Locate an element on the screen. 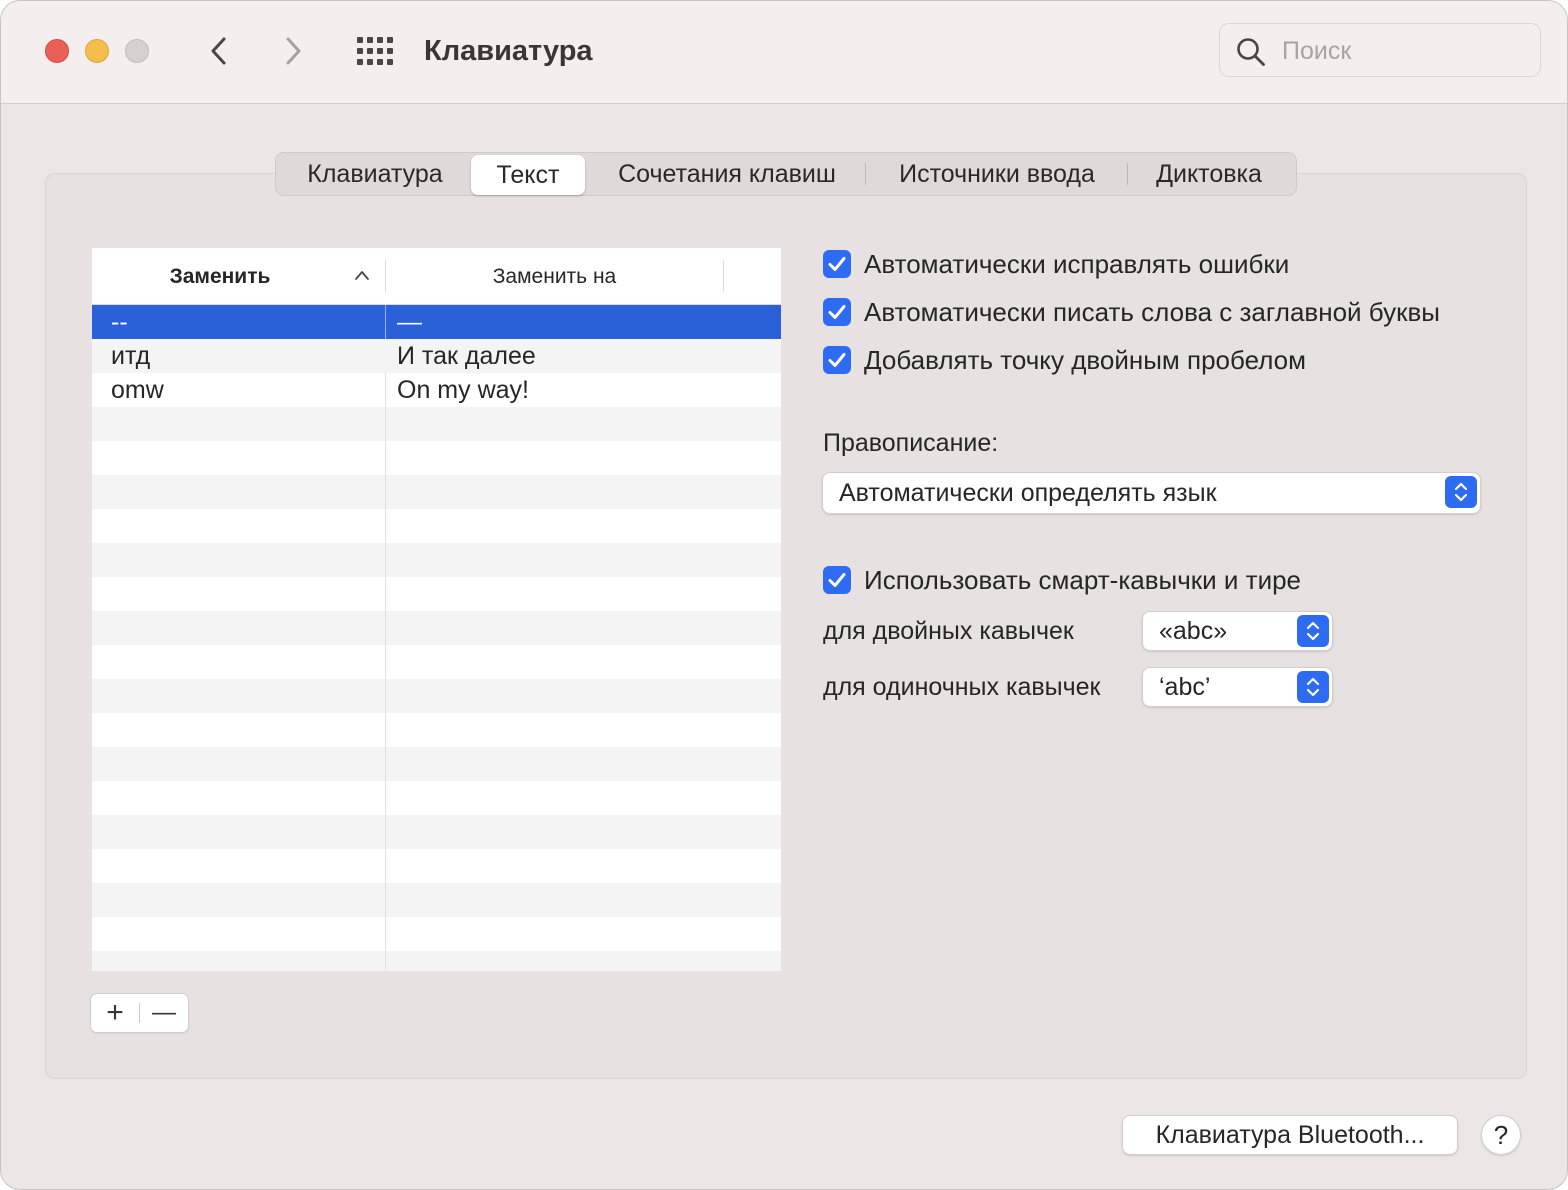 The width and height of the screenshot is (1568, 1190). search-icon is located at coordinates (1251, 52).